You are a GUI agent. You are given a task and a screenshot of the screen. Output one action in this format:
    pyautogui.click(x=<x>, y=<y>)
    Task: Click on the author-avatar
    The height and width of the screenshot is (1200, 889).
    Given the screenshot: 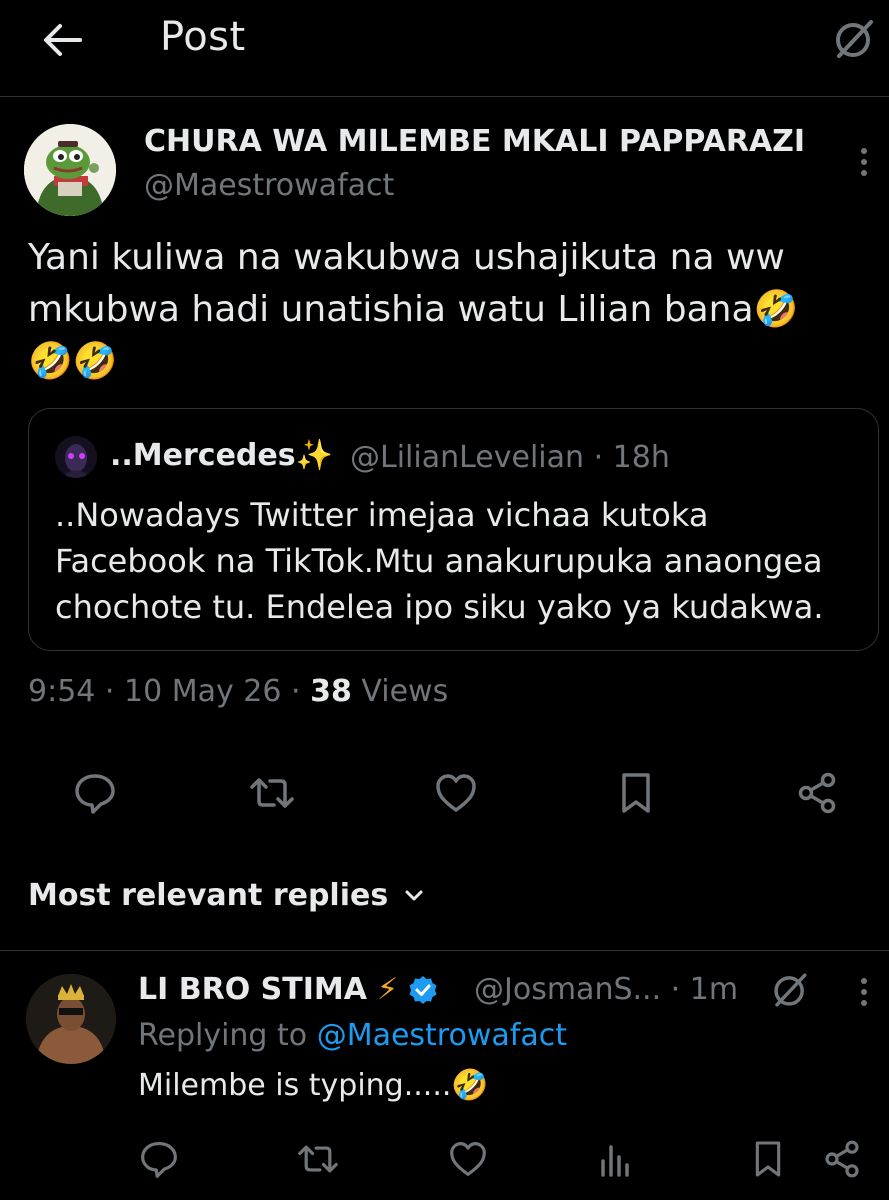 What is the action you would take?
    pyautogui.click(x=70, y=170)
    